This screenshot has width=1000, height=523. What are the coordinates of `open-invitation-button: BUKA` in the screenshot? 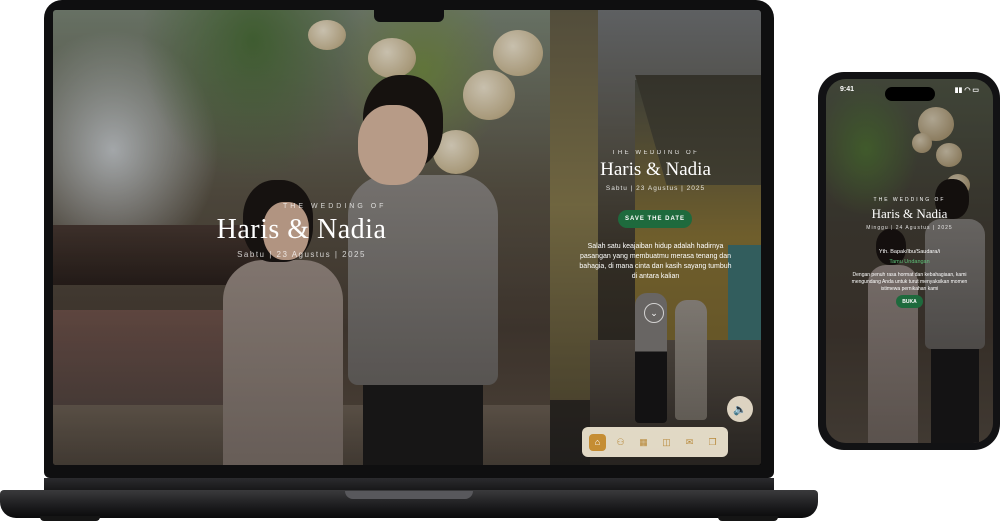 It's located at (909, 301).